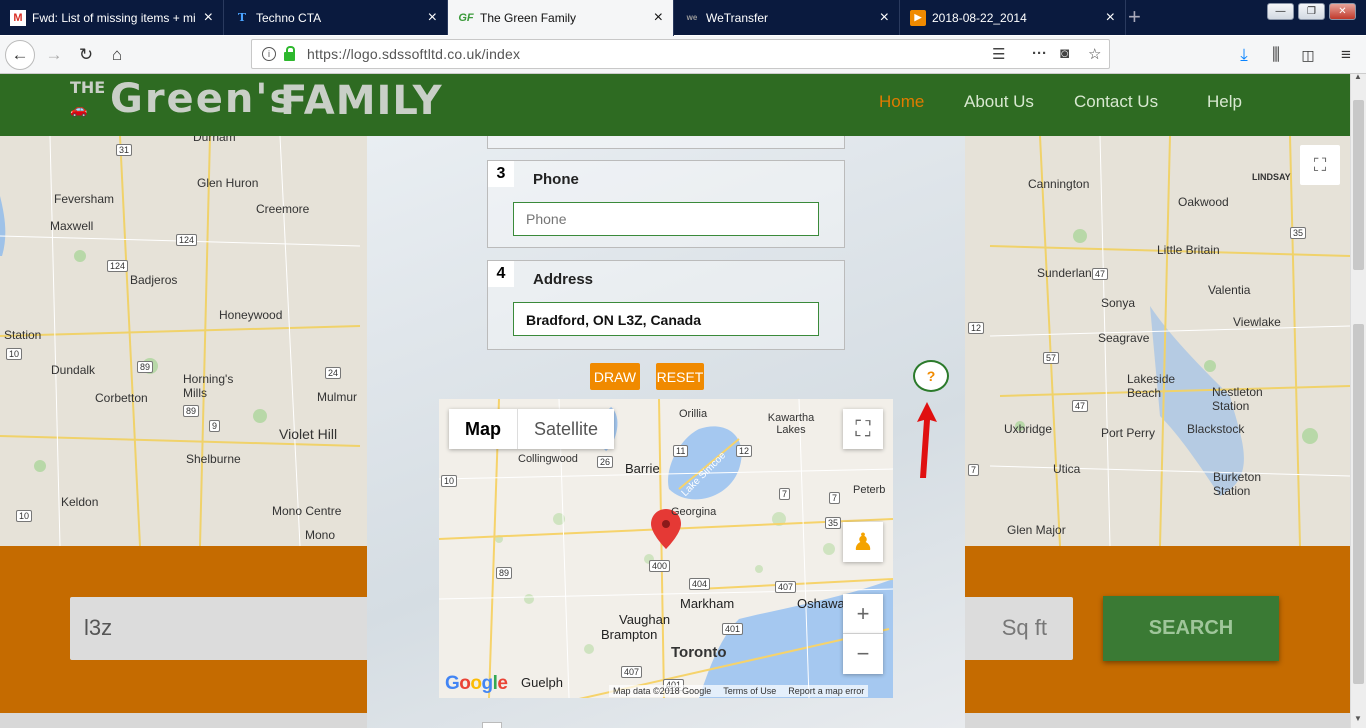  Describe the element at coordinates (1308, 55) in the screenshot. I see `sidebar-icon: ◫` at that location.